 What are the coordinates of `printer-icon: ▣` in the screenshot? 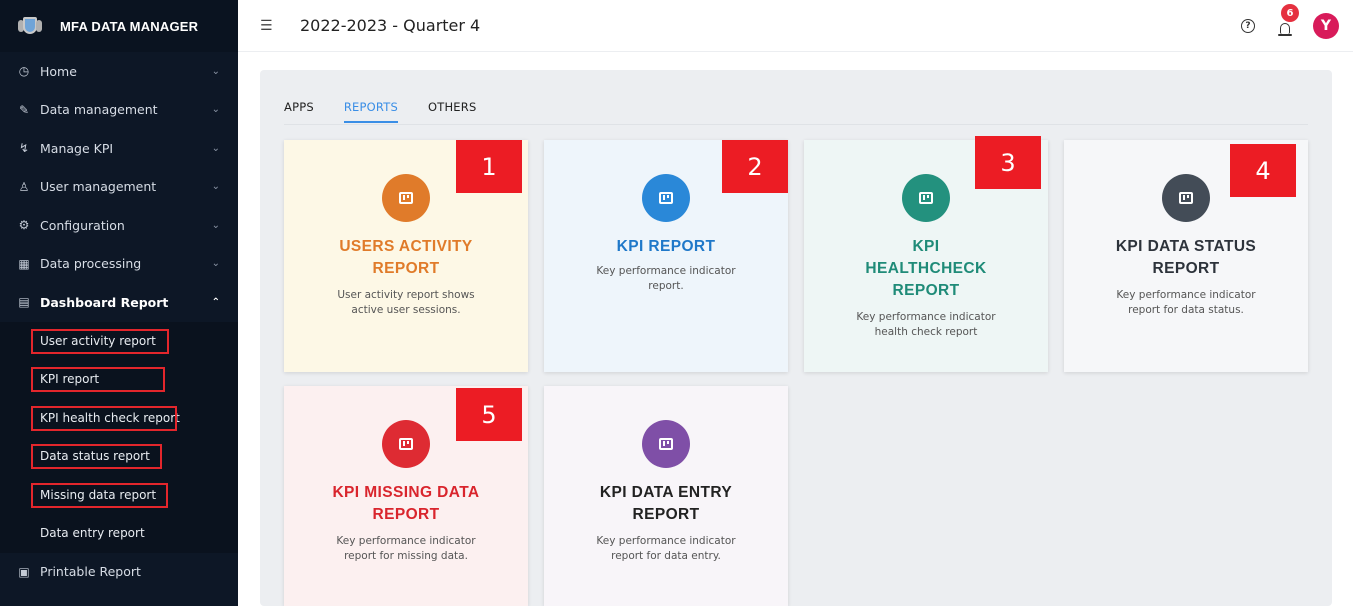 It's located at (24, 571).